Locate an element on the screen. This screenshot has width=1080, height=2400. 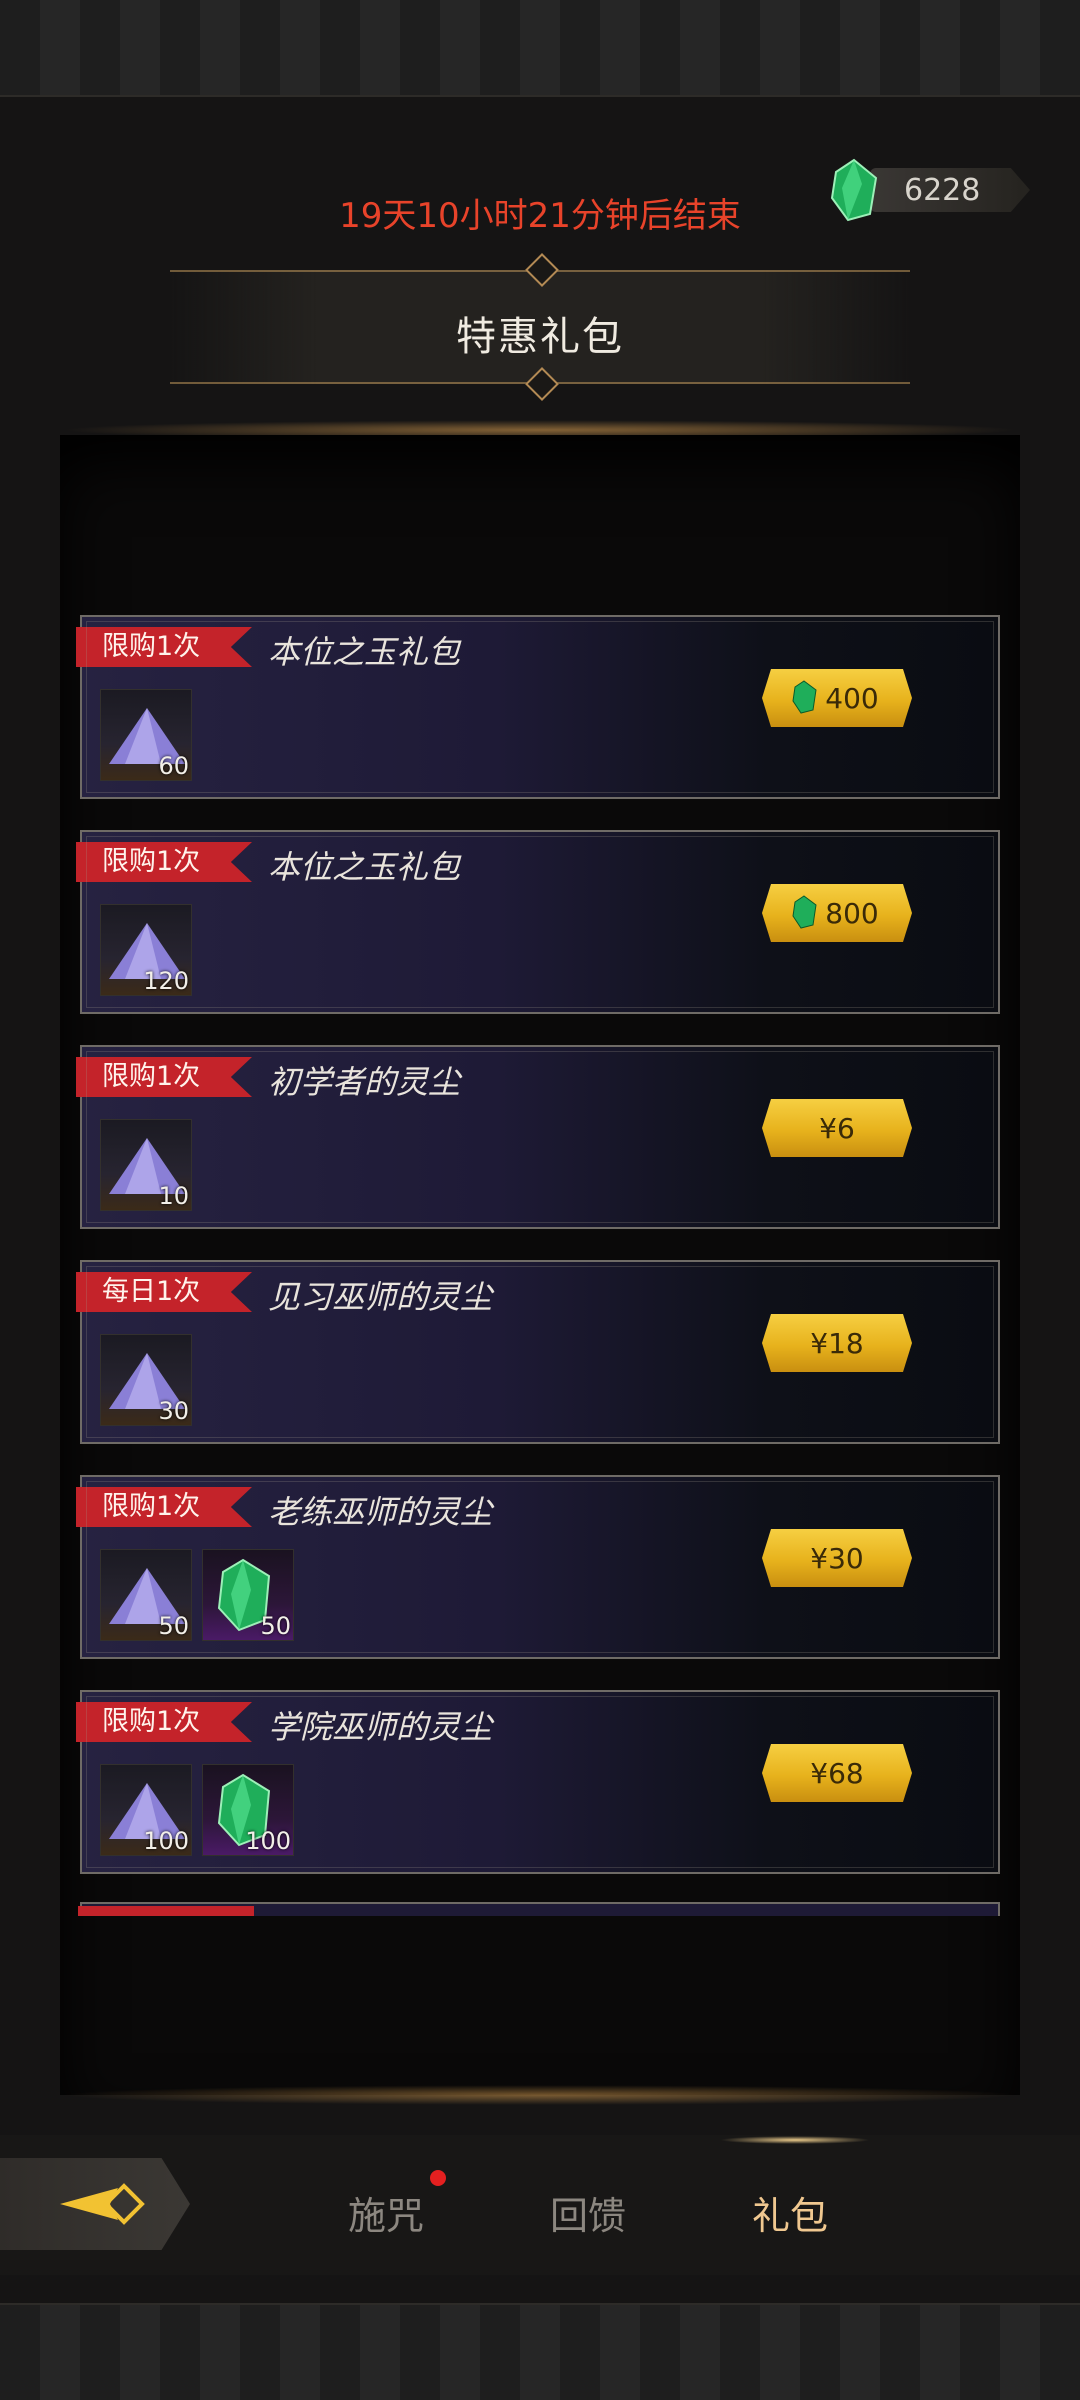
top-ornament is located at coordinates (540, 48).